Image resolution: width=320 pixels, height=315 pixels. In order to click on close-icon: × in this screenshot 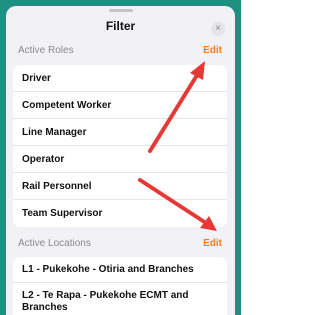, I will do `click(218, 28)`.